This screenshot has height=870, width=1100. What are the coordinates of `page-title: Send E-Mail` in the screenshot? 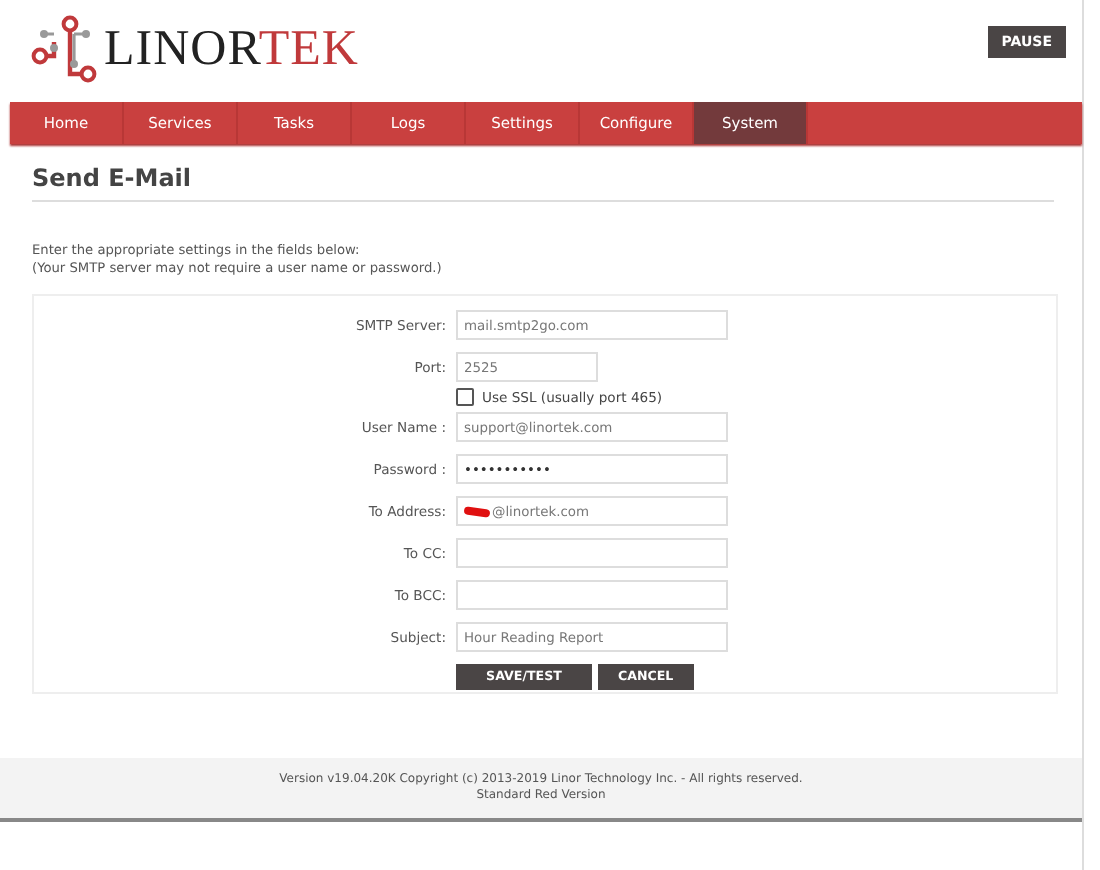 It's located at (113, 179).